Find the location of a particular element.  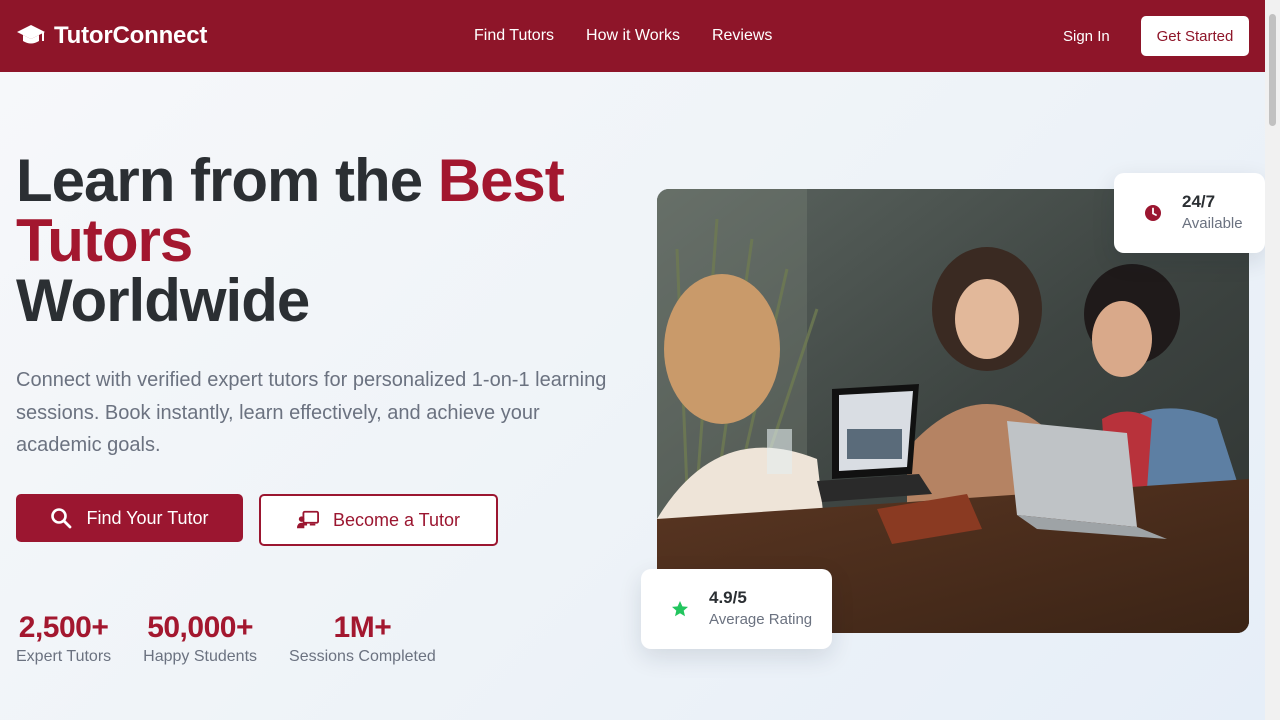

brand-name: TutorConnect is located at coordinates (131, 35).